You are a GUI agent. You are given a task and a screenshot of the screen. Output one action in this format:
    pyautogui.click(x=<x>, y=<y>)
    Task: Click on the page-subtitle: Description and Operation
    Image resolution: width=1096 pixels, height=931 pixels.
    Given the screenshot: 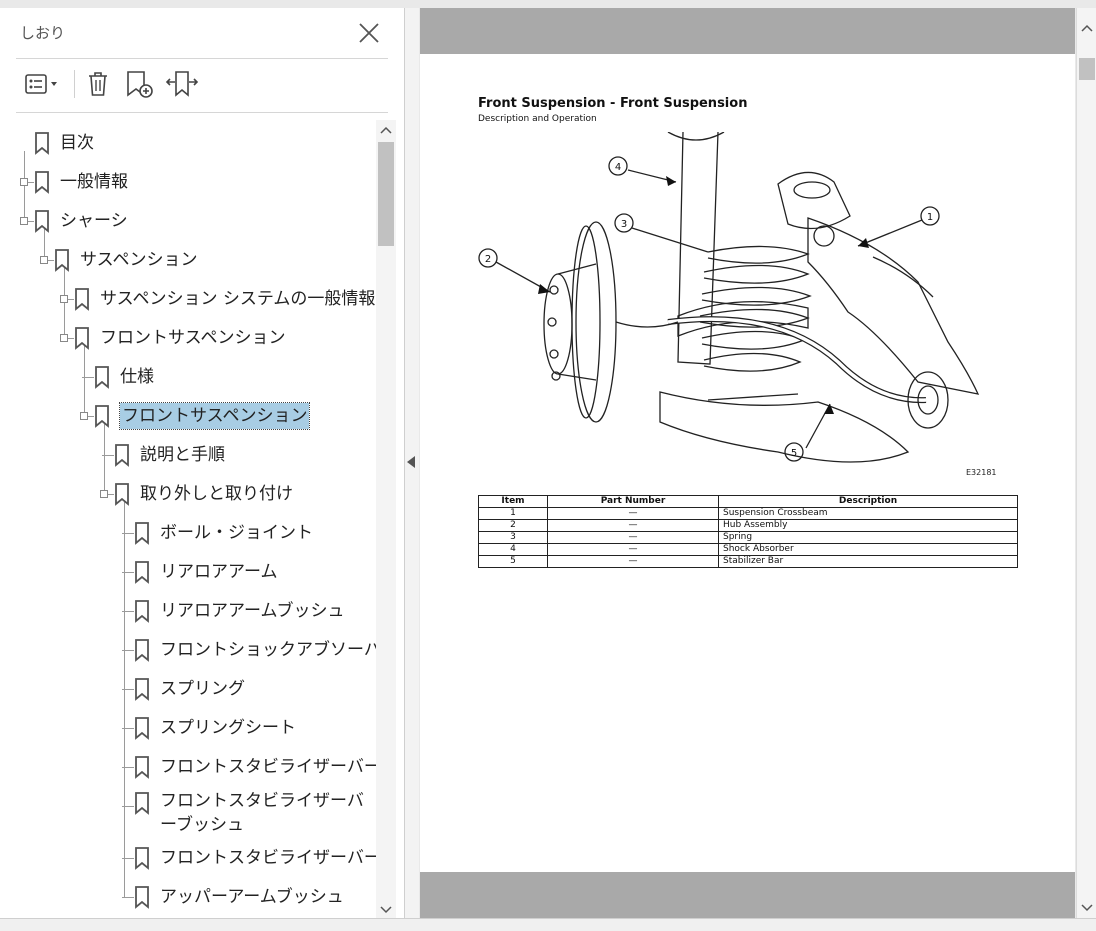 What is the action you would take?
    pyautogui.click(x=537, y=119)
    